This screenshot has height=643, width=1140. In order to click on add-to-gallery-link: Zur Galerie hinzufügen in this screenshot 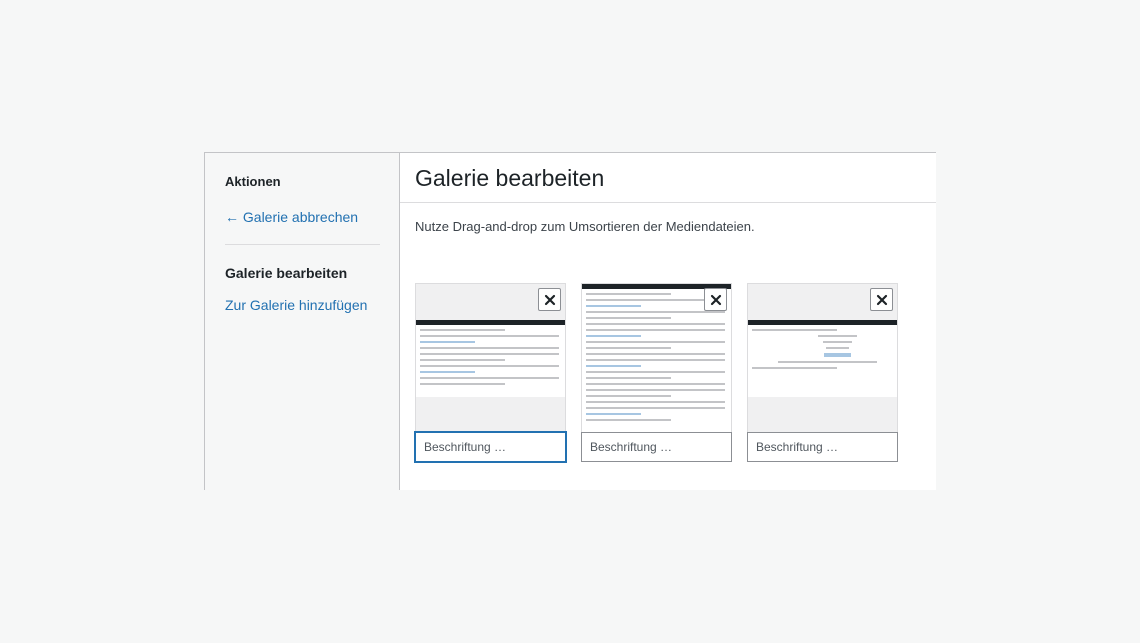, I will do `click(302, 305)`.